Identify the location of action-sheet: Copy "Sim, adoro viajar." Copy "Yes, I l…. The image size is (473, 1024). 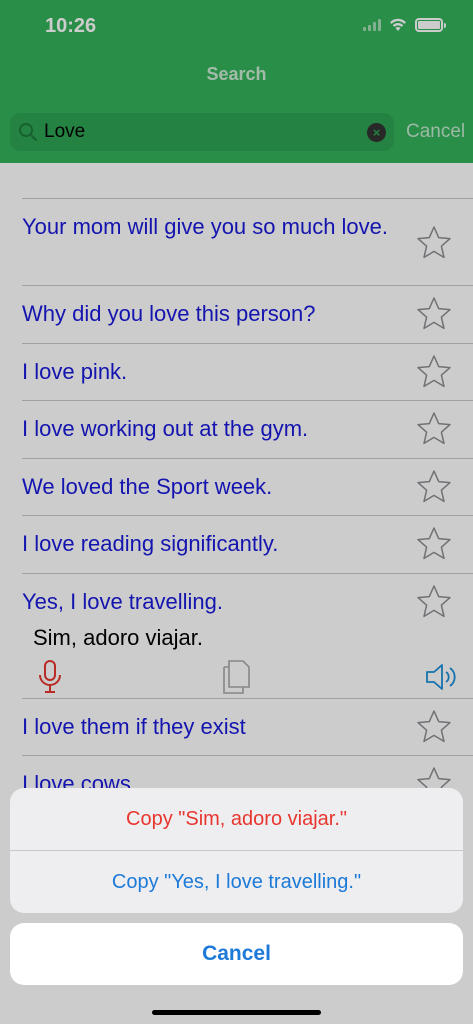
(236, 850).